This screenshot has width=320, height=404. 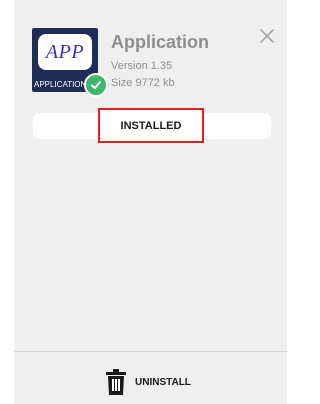 What do you see at coordinates (163, 382) in the screenshot?
I see `uninstall-label: UNINSTALL` at bounding box center [163, 382].